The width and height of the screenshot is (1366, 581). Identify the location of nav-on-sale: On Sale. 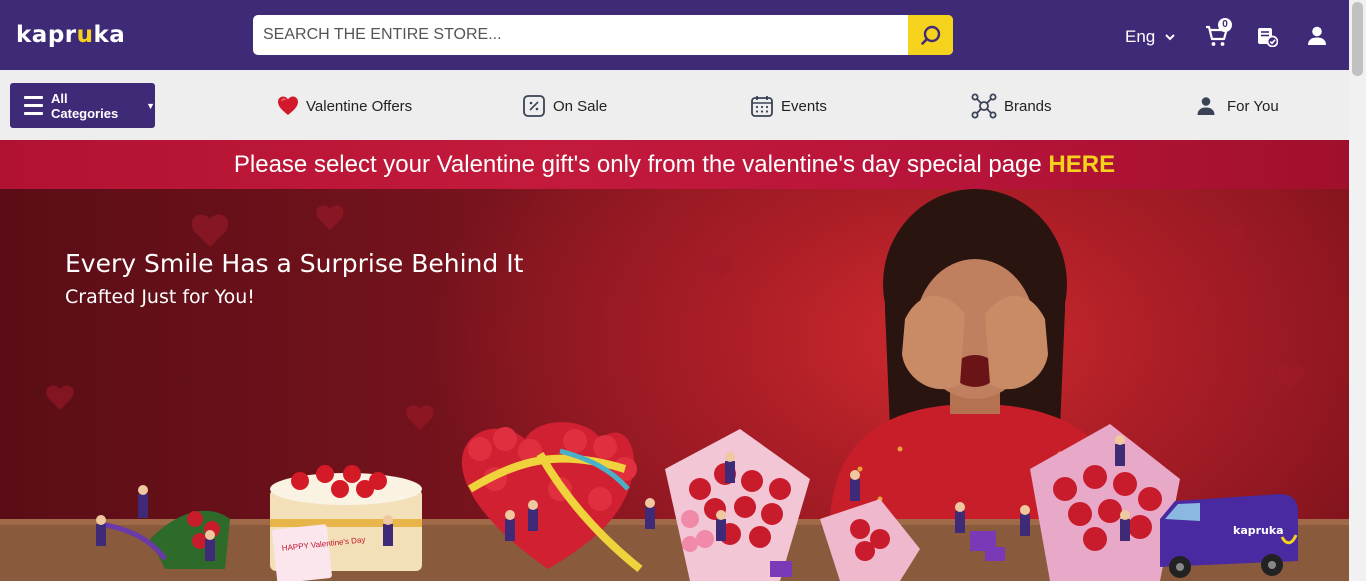
(564, 106).